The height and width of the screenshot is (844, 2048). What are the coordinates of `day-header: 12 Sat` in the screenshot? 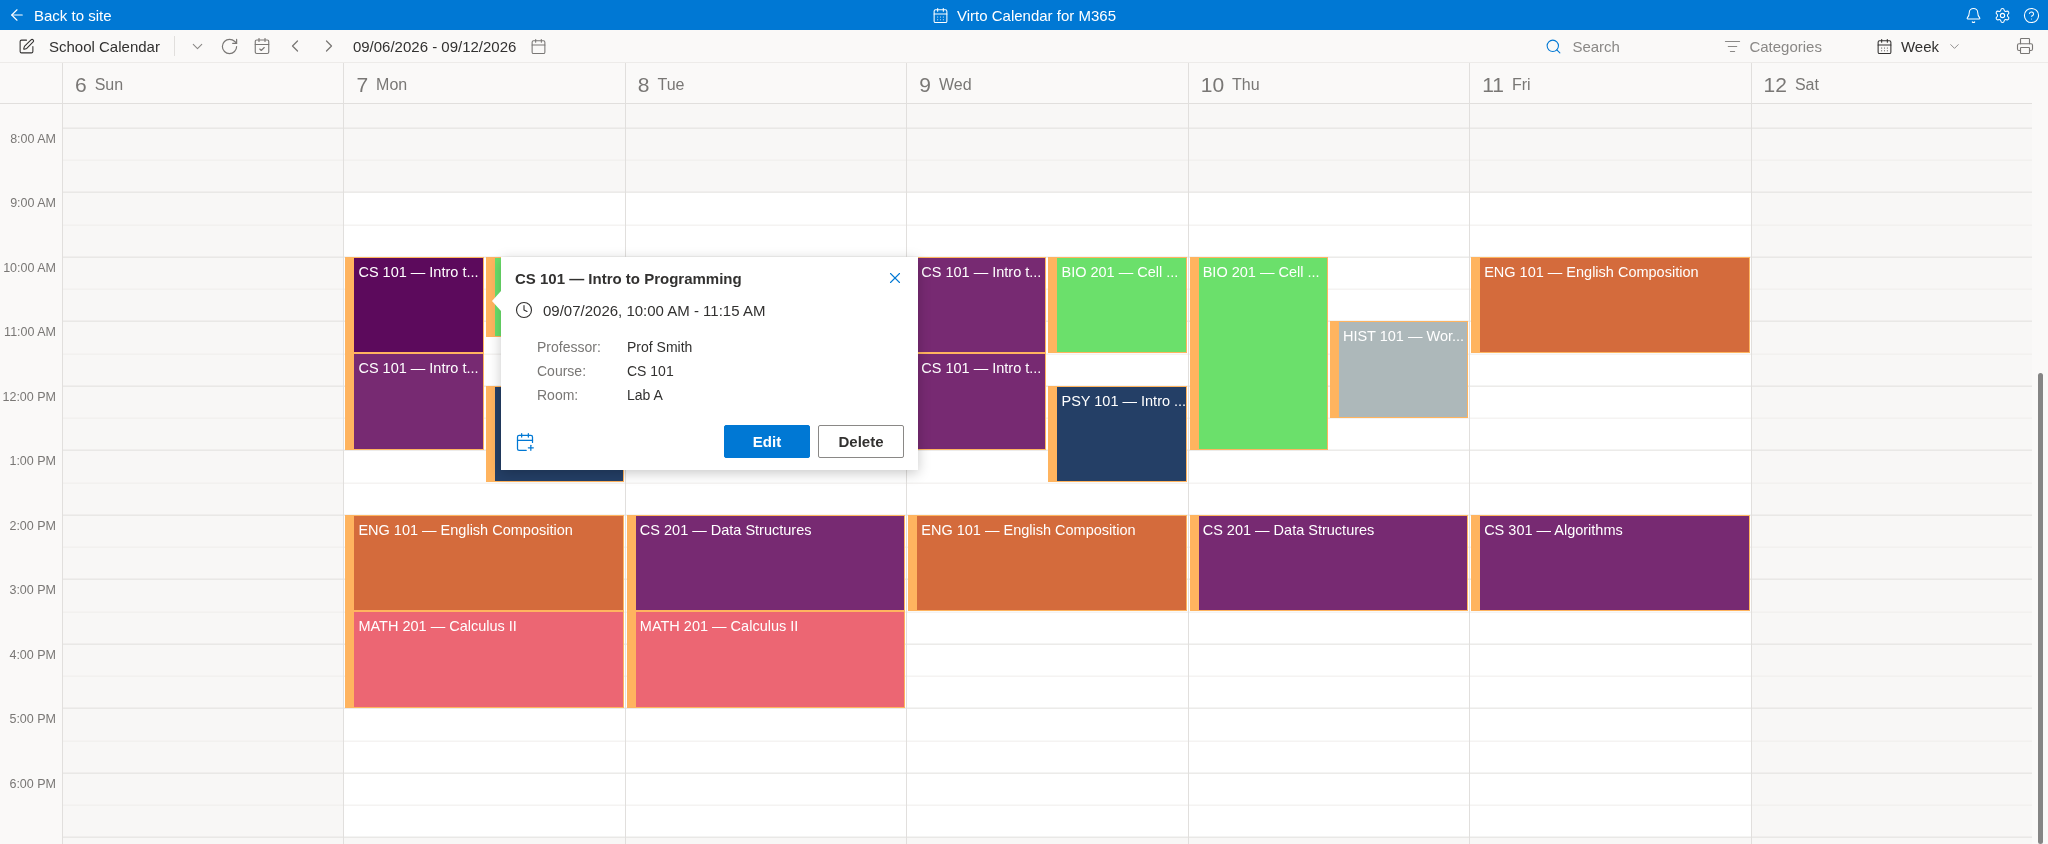 It's located at (1891, 83).